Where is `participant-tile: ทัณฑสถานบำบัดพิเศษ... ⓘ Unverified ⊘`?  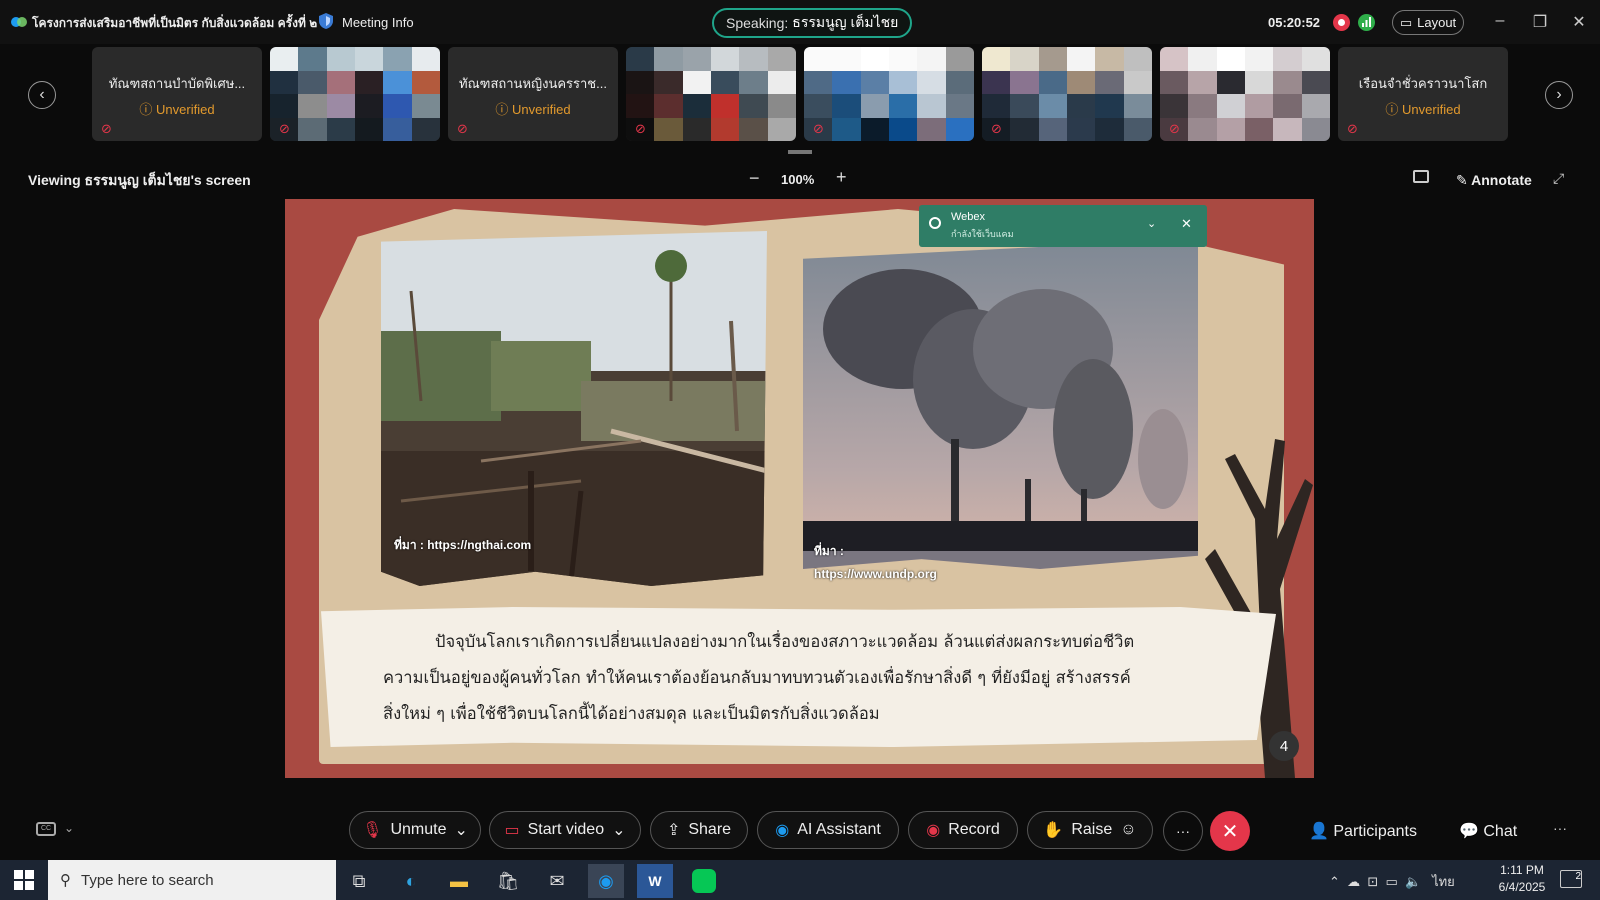 participant-tile: ทัณฑสถานบำบัดพิเศษ... ⓘ Unverified ⊘ is located at coordinates (177, 94).